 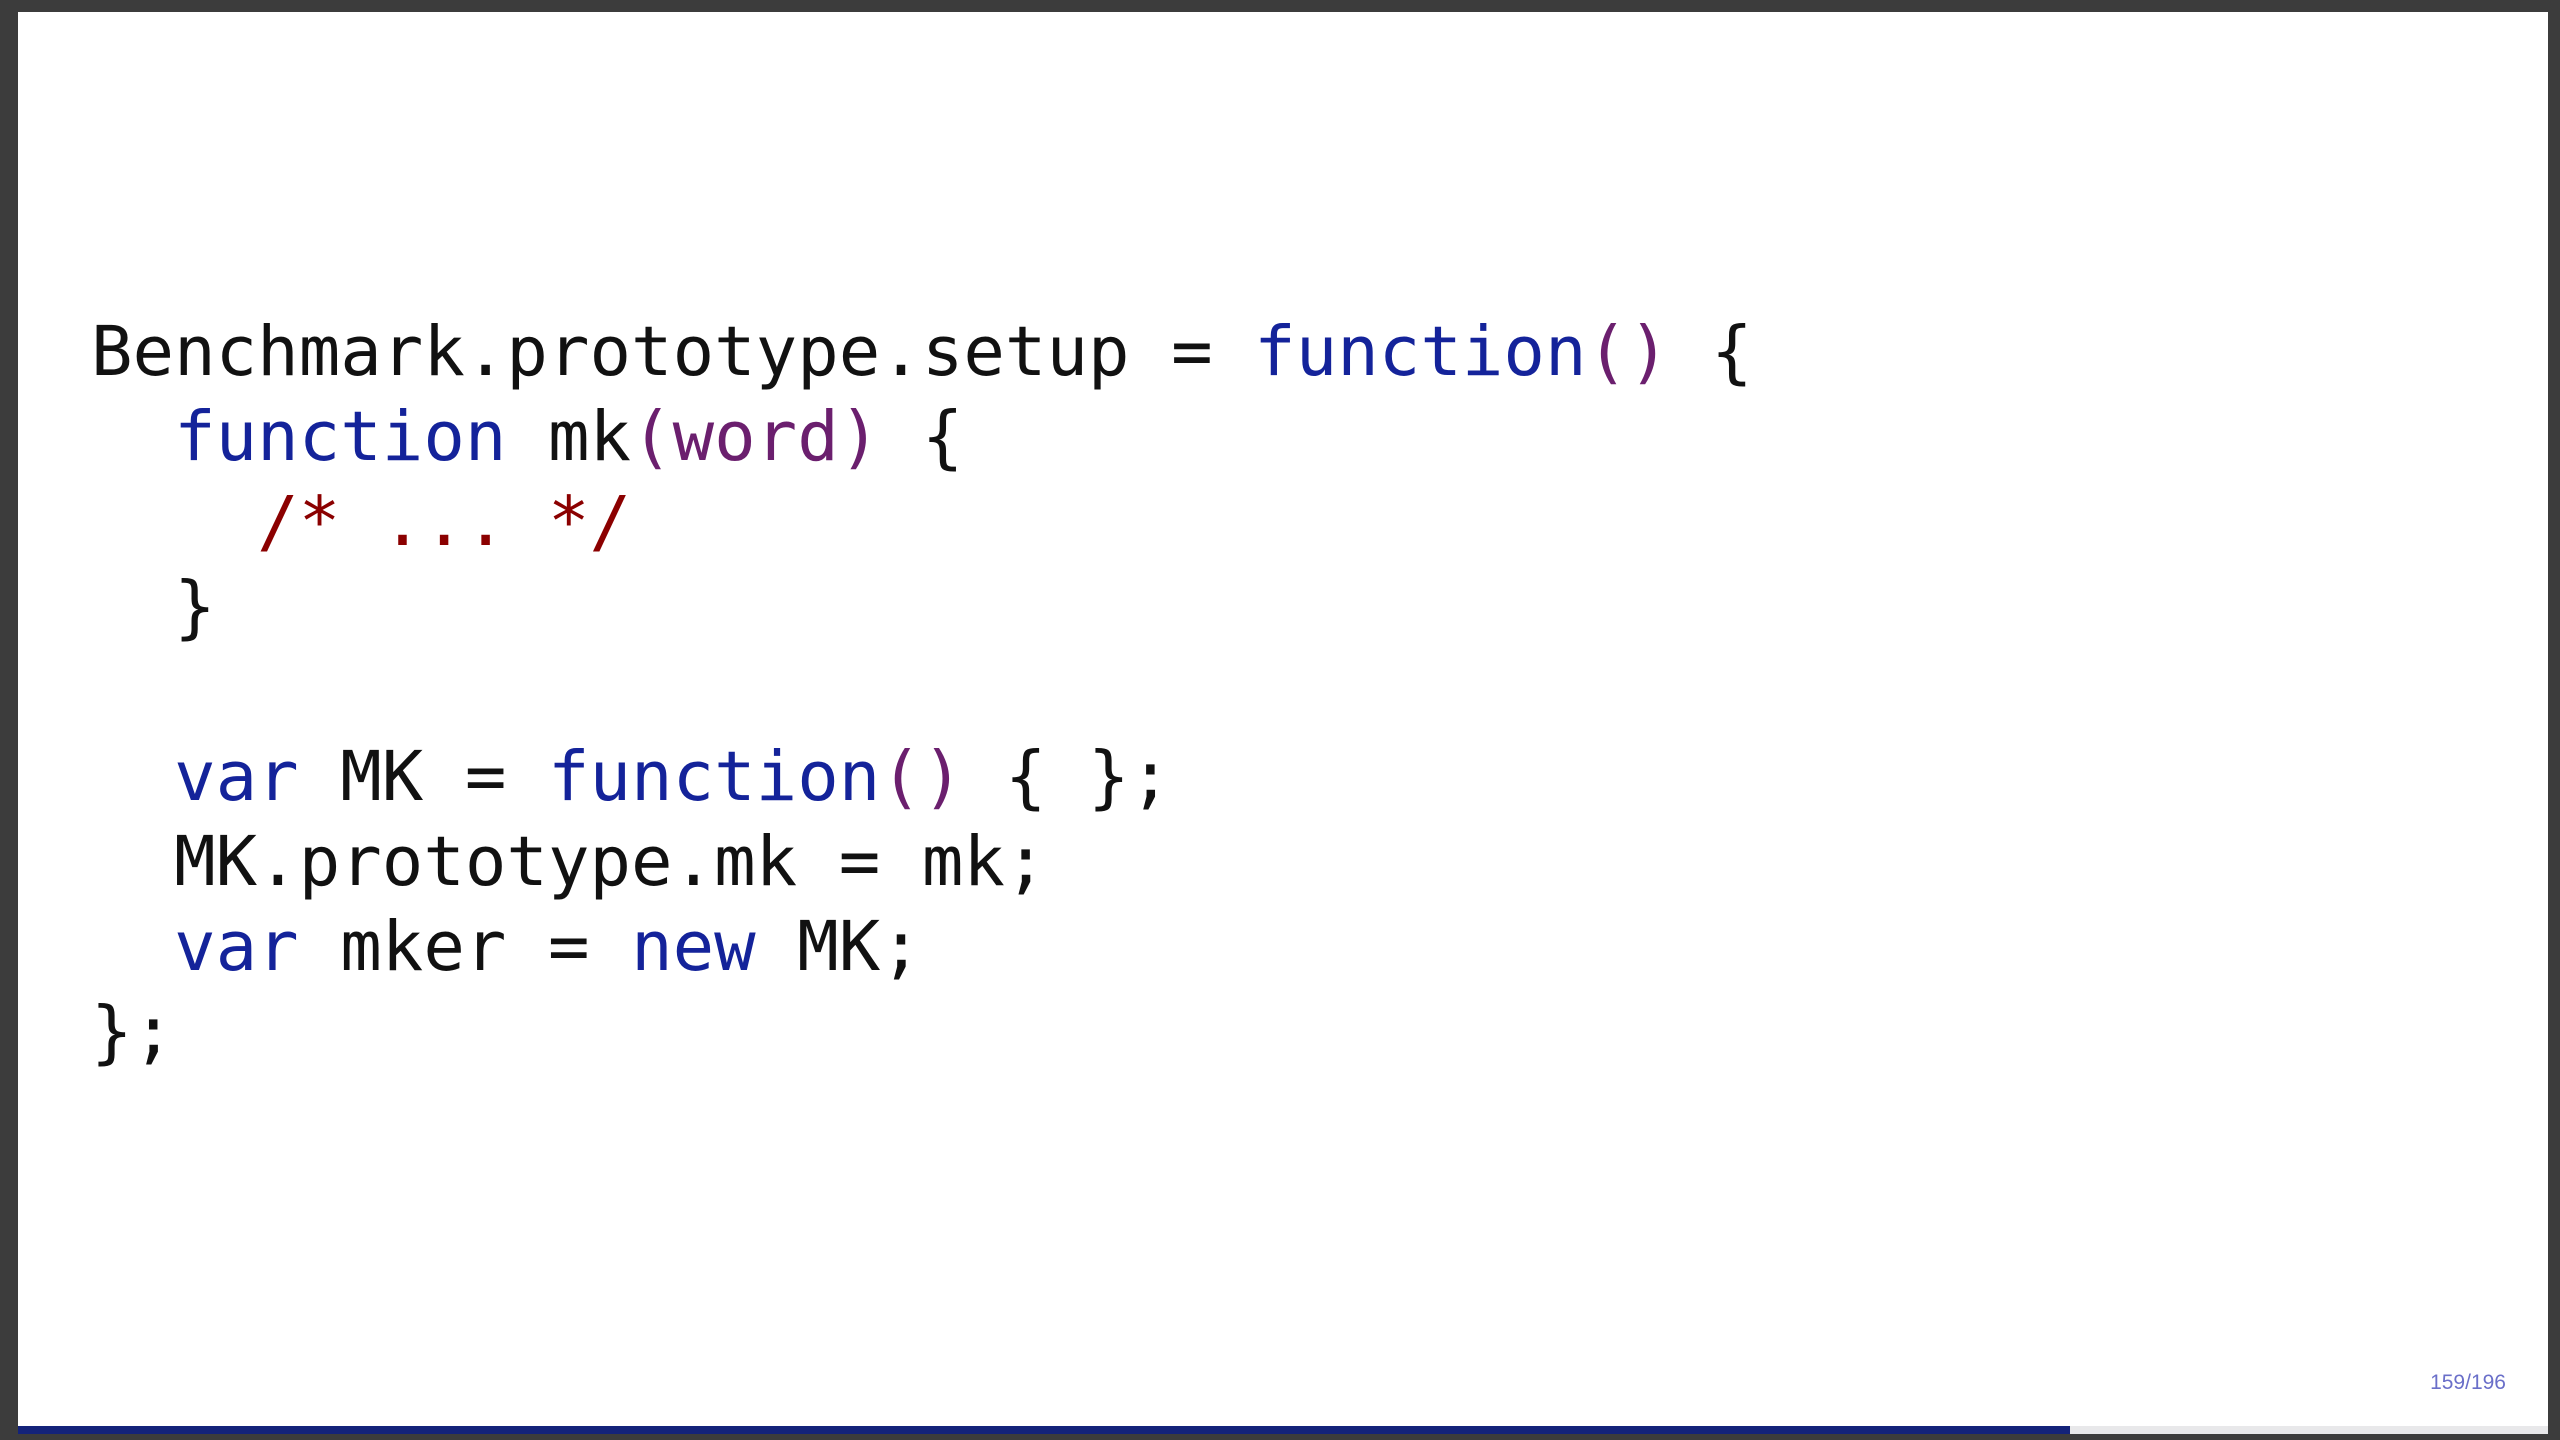 I want to click on code-line: /* ... */, so click(x=922, y=522).